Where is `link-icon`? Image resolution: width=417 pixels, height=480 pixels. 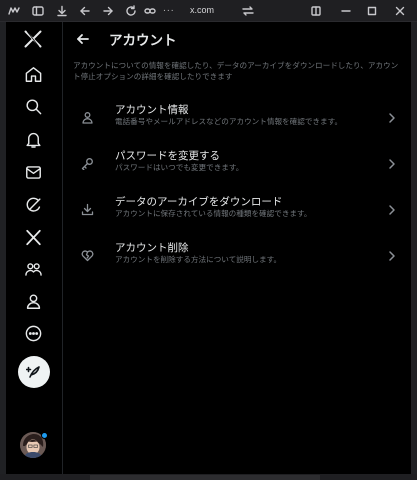
link-icon is located at coordinates (150, 11).